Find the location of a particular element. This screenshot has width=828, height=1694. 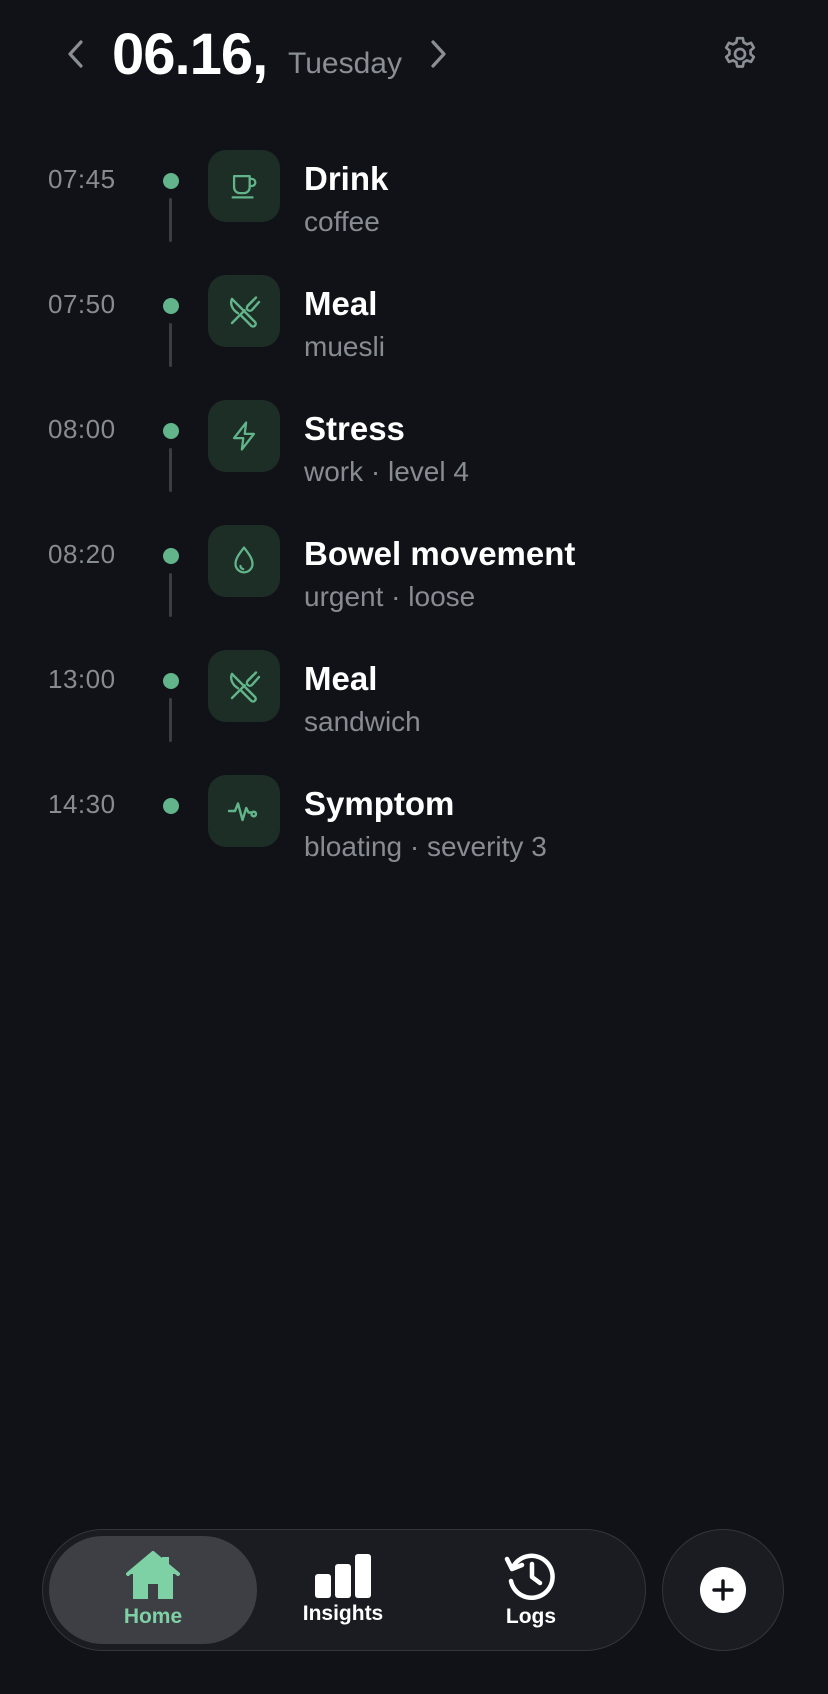

nav-home-label: Home is located at coordinates (153, 1616).